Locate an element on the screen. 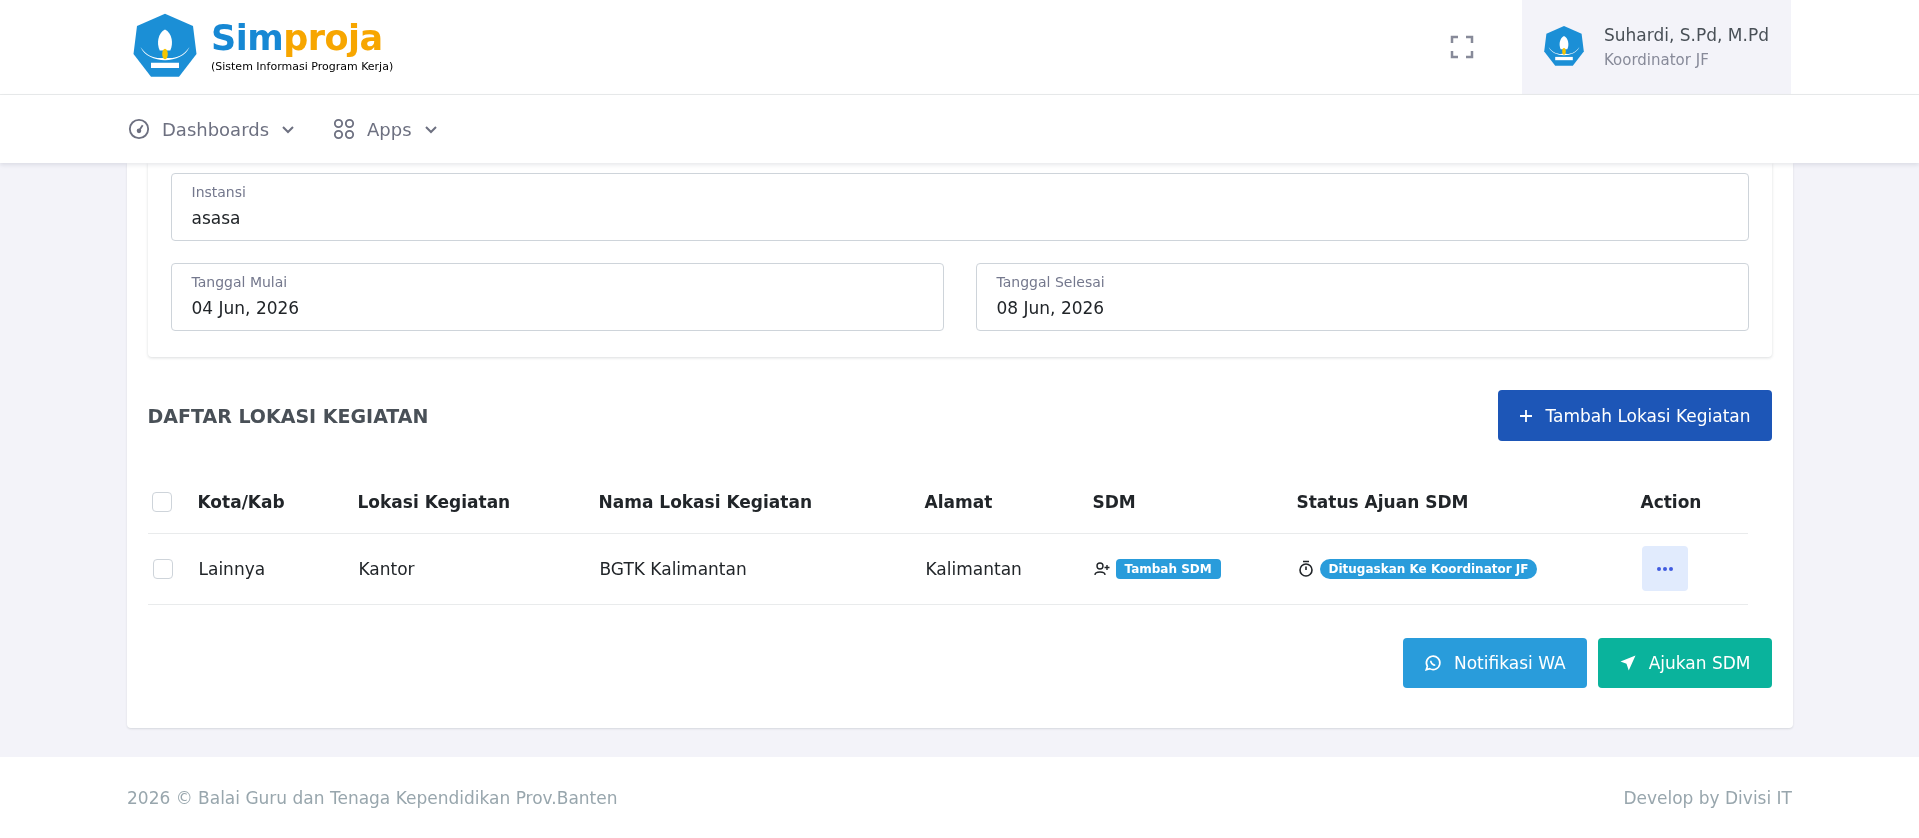 The image size is (1919, 838). stopwatch-icon is located at coordinates (1305, 568).